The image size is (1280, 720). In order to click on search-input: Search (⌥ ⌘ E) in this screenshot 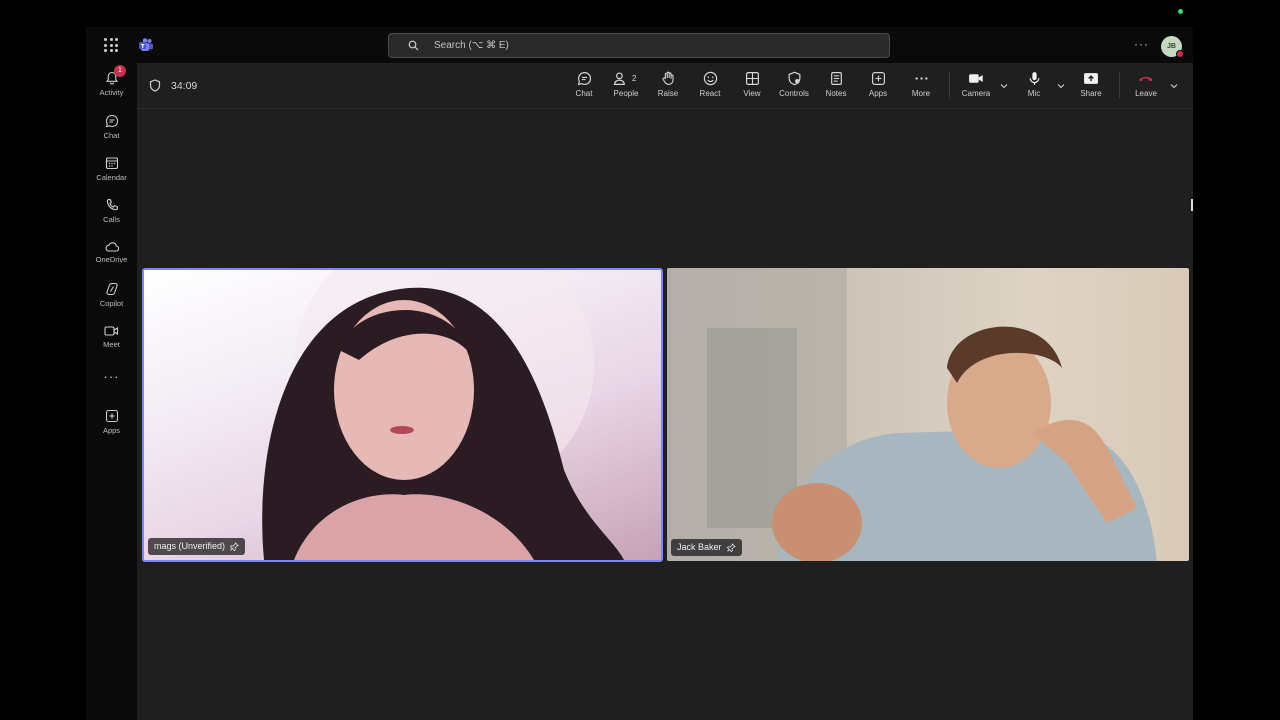, I will do `click(639, 45)`.